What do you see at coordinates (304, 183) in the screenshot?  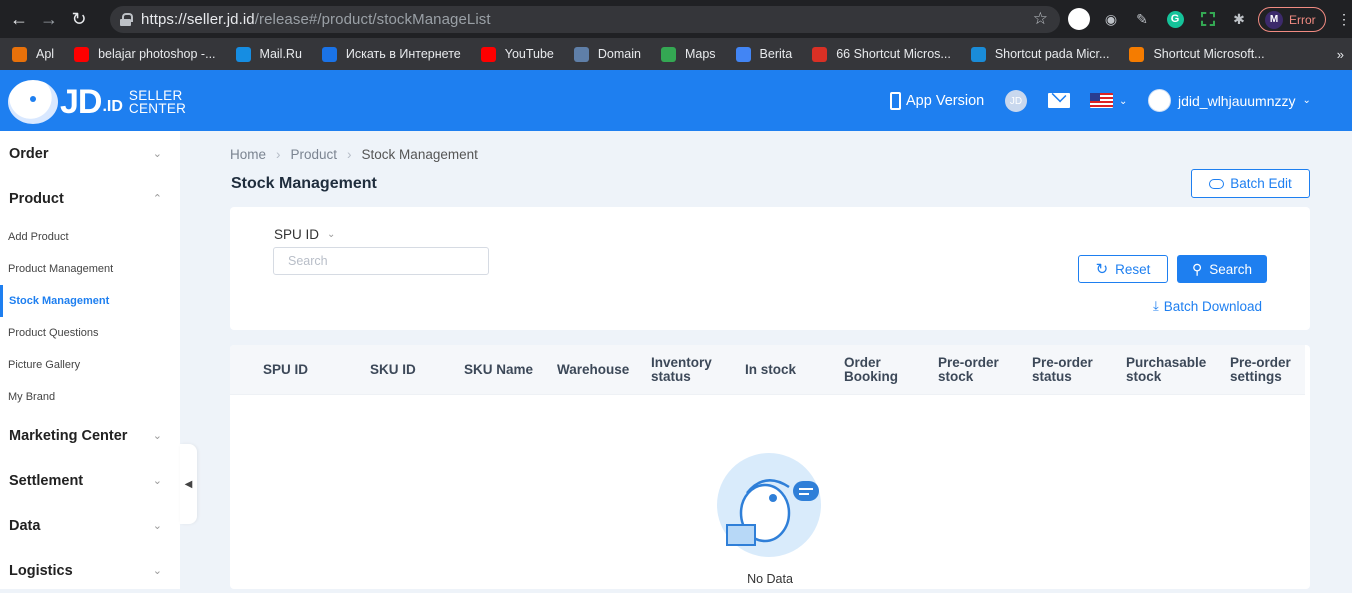 I see `page-title: Stock Management` at bounding box center [304, 183].